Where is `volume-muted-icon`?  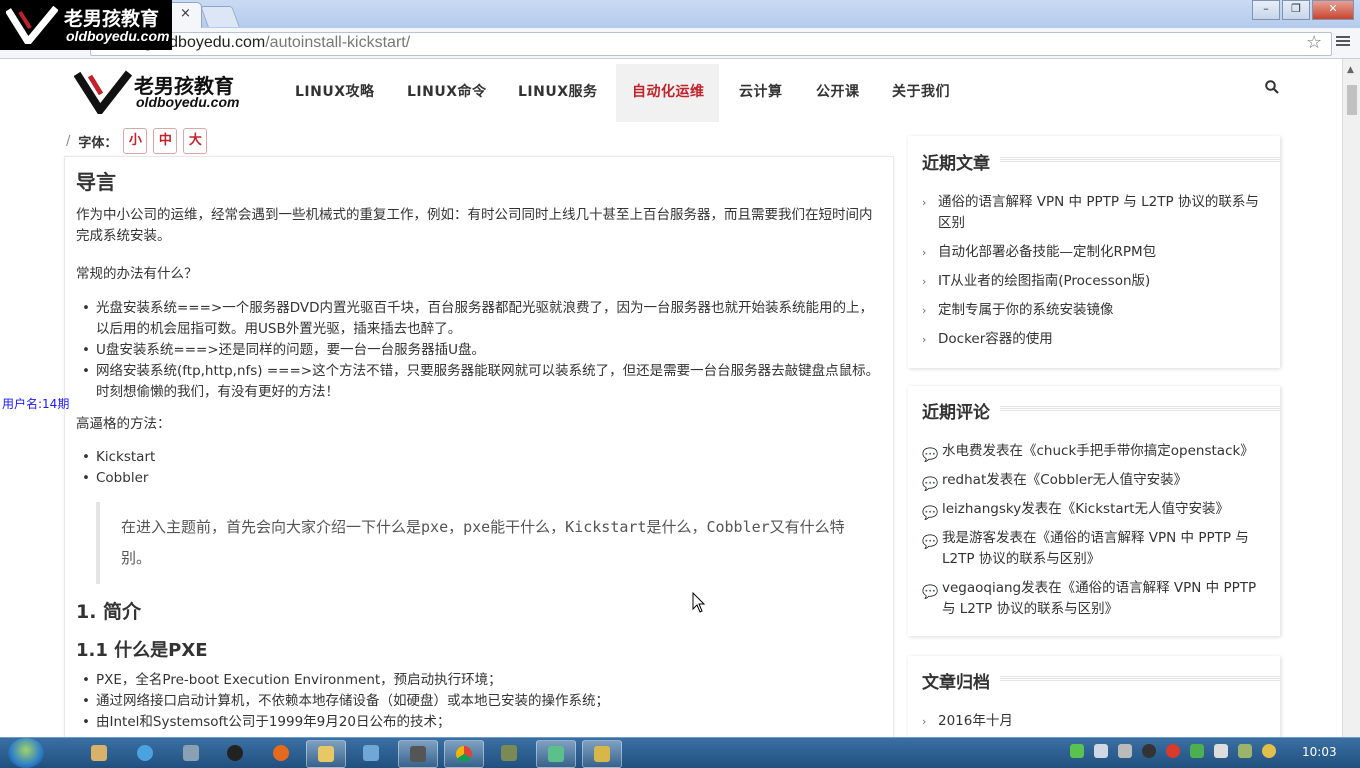
volume-muted-icon is located at coordinates (1221, 751).